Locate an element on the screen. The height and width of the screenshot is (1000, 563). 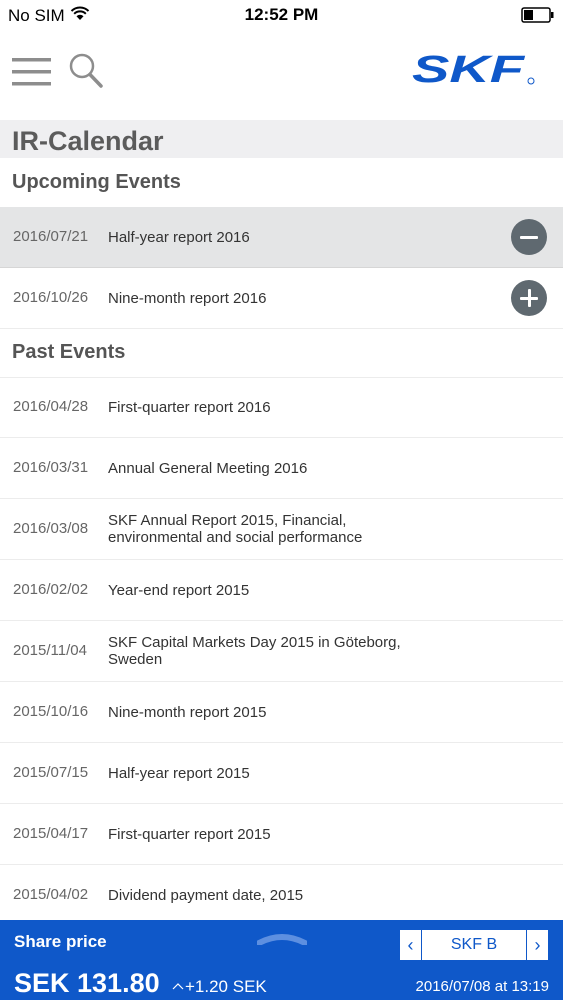
event-title: Half-year report 2015 is located at coordinates (179, 773).